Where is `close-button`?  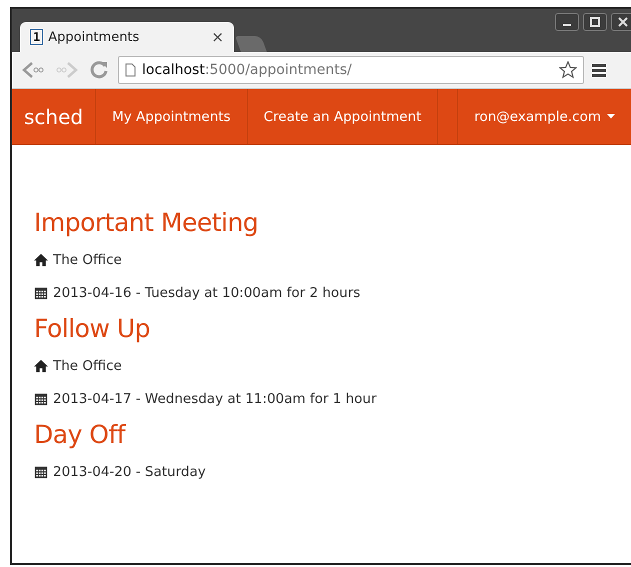
close-button is located at coordinates (621, 22).